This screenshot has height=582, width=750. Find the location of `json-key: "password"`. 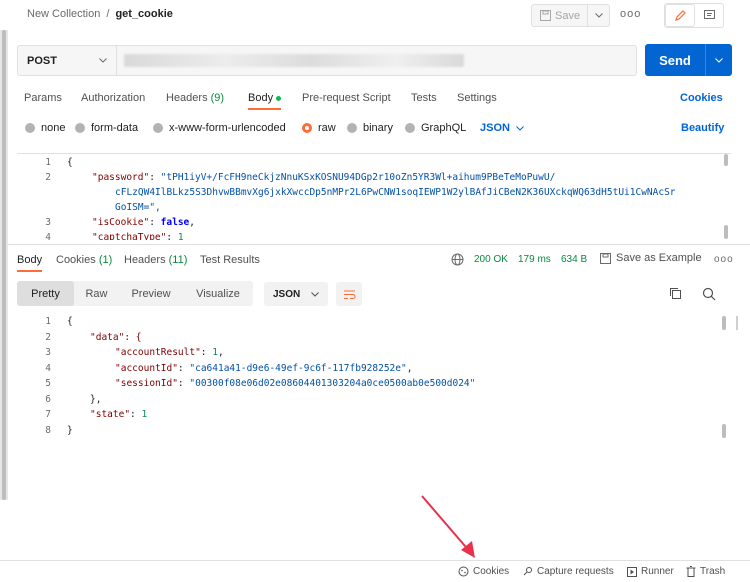

json-key: "password" is located at coordinates (121, 177).